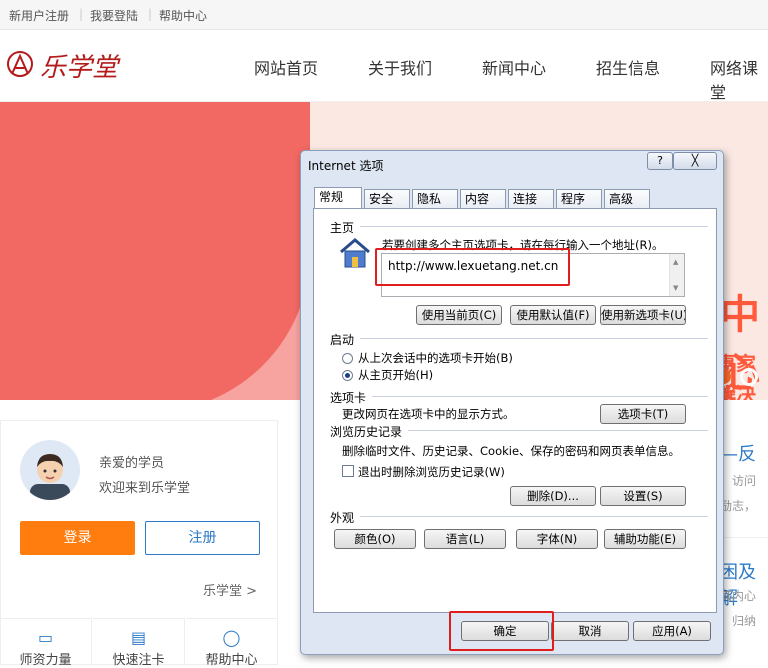 The width and height of the screenshot is (768, 668). I want to click on fonts-button: 字体(N), so click(557, 539).